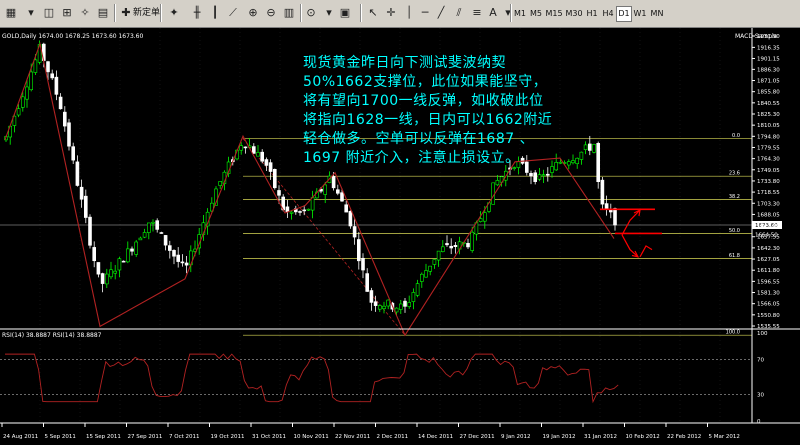 The width and height of the screenshot is (800, 445). Describe the element at coordinates (768, 305) in the screenshot. I see `price-tick-label: 1566.05` at that location.